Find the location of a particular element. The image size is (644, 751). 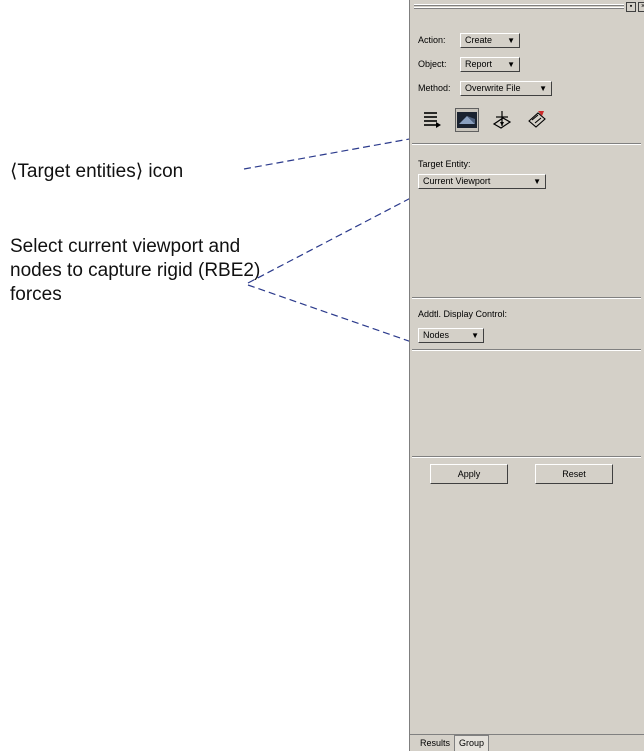

panel-tabs: Results Group is located at coordinates (527, 742).